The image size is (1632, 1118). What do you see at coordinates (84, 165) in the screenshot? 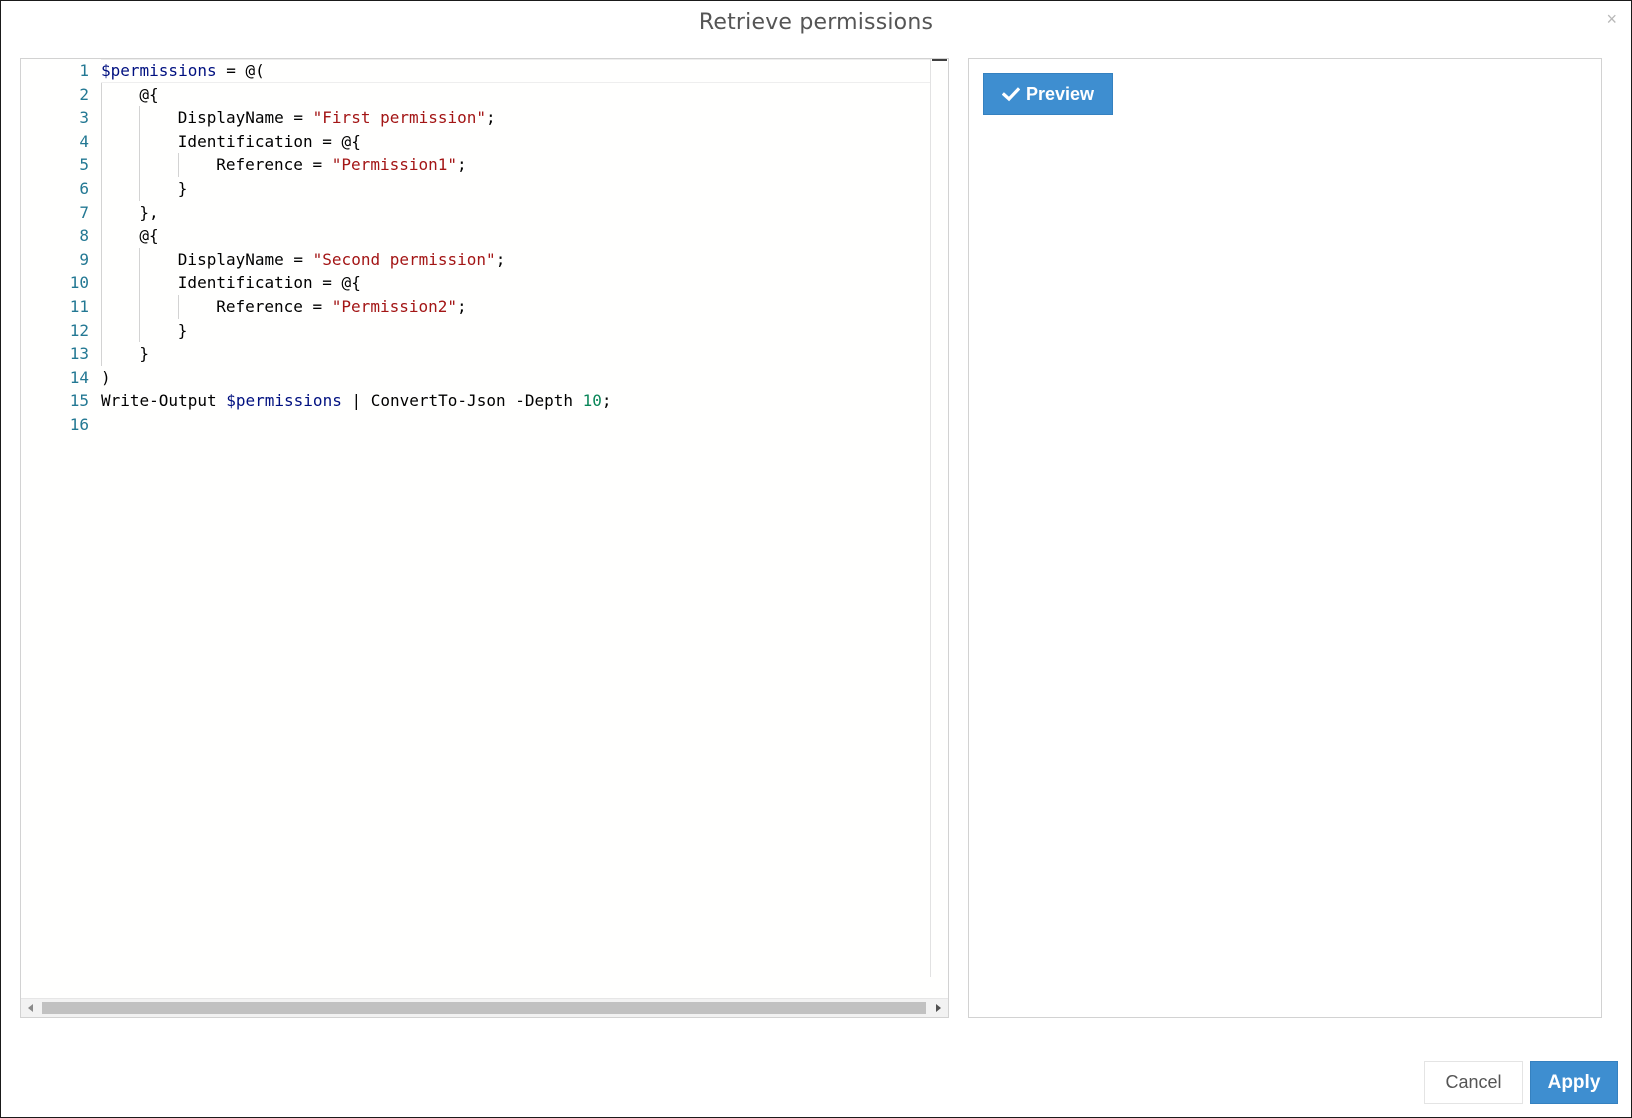
I see `line-number: 5` at bounding box center [84, 165].